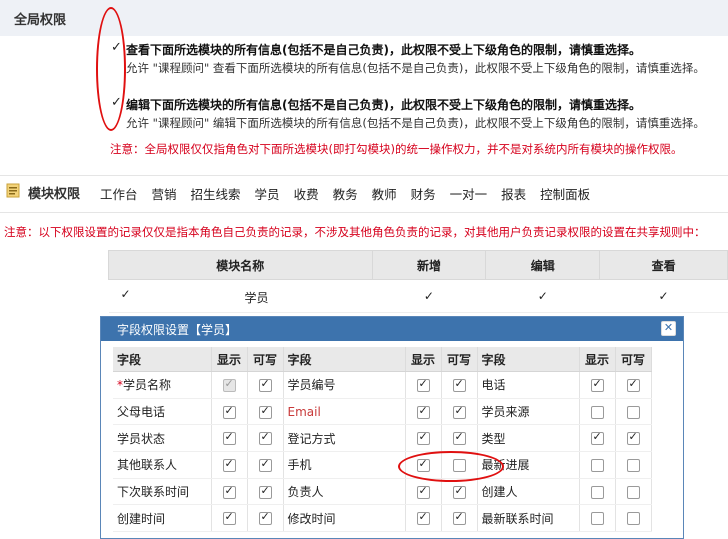 This screenshot has height=539, width=728. I want to click on close-icon: ✕, so click(668, 328).